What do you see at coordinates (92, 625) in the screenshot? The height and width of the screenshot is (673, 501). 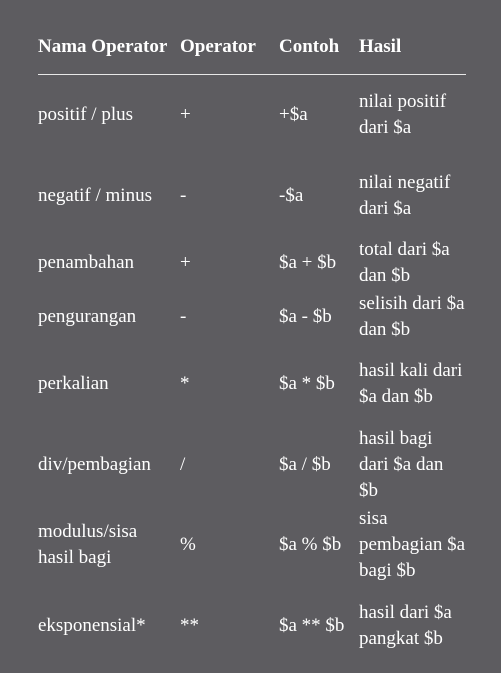 I see `operator-name: eksponensial*` at bounding box center [92, 625].